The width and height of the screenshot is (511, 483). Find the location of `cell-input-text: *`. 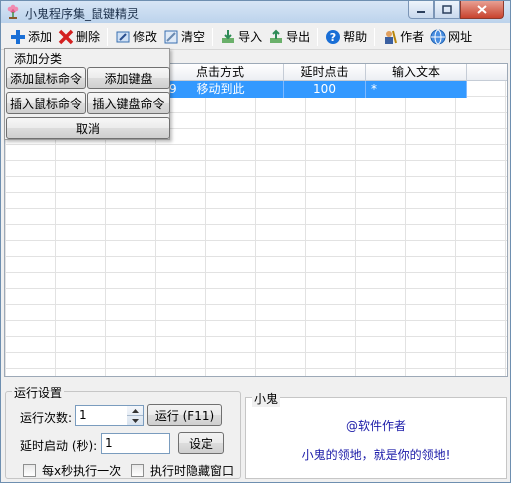

cell-input-text: * is located at coordinates (416, 89).